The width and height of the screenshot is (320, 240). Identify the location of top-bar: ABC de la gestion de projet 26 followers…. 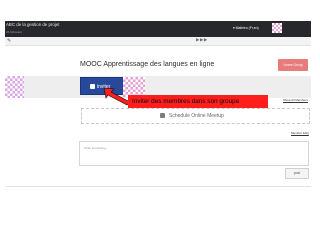
(158, 29).